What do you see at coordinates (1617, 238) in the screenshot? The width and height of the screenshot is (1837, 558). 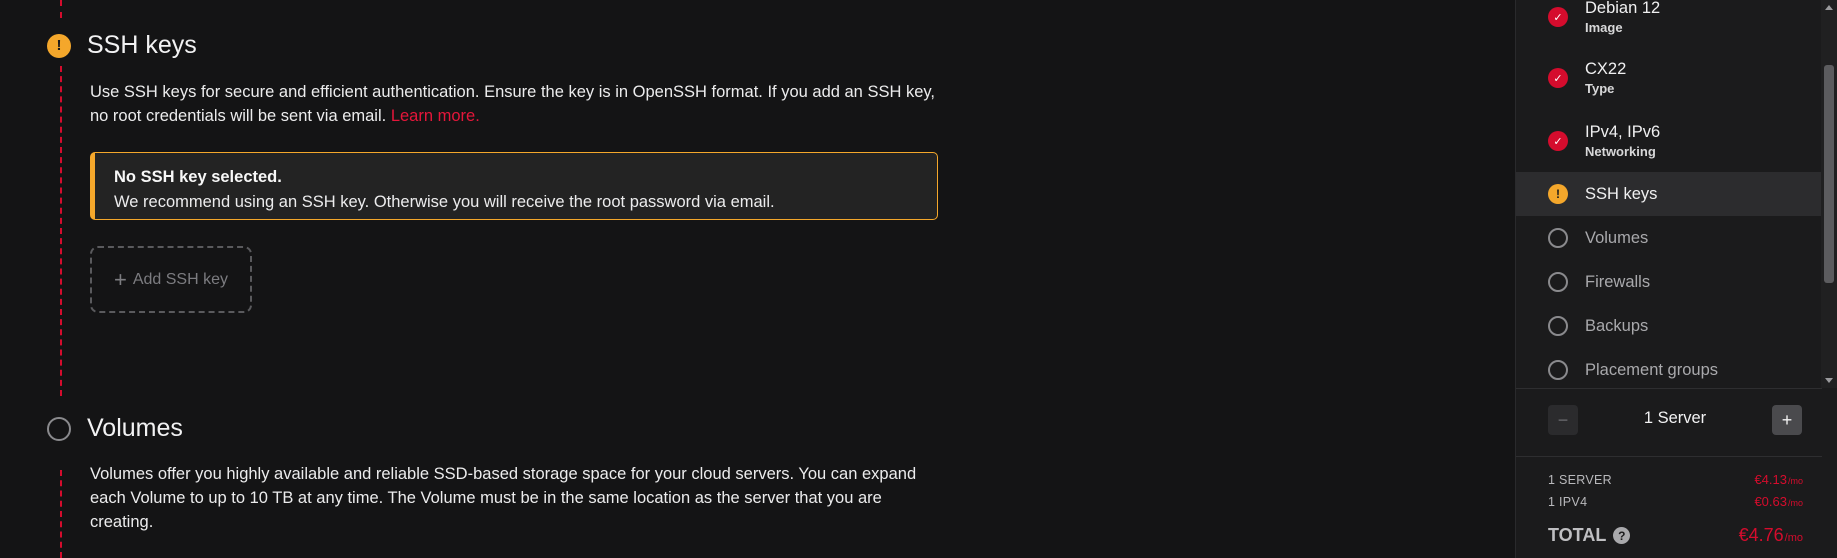 I see `step-label: Volumes` at bounding box center [1617, 238].